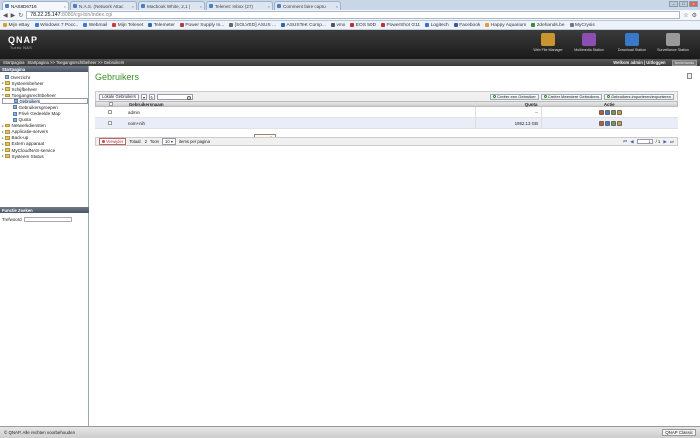 The image size is (700, 438). I want to click on browser-tab: Telenet: Inbox (27) ×, so click(239, 5).